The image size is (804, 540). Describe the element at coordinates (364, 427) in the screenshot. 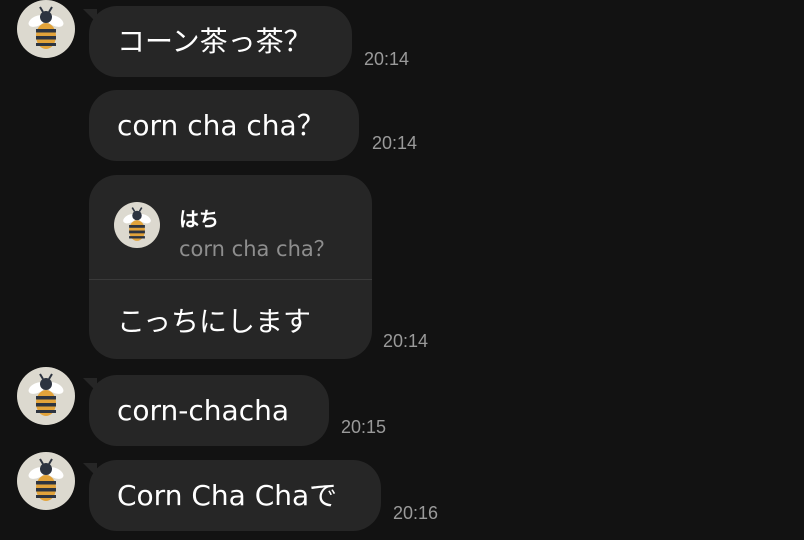

I see `message-timestamp: 20:15` at that location.